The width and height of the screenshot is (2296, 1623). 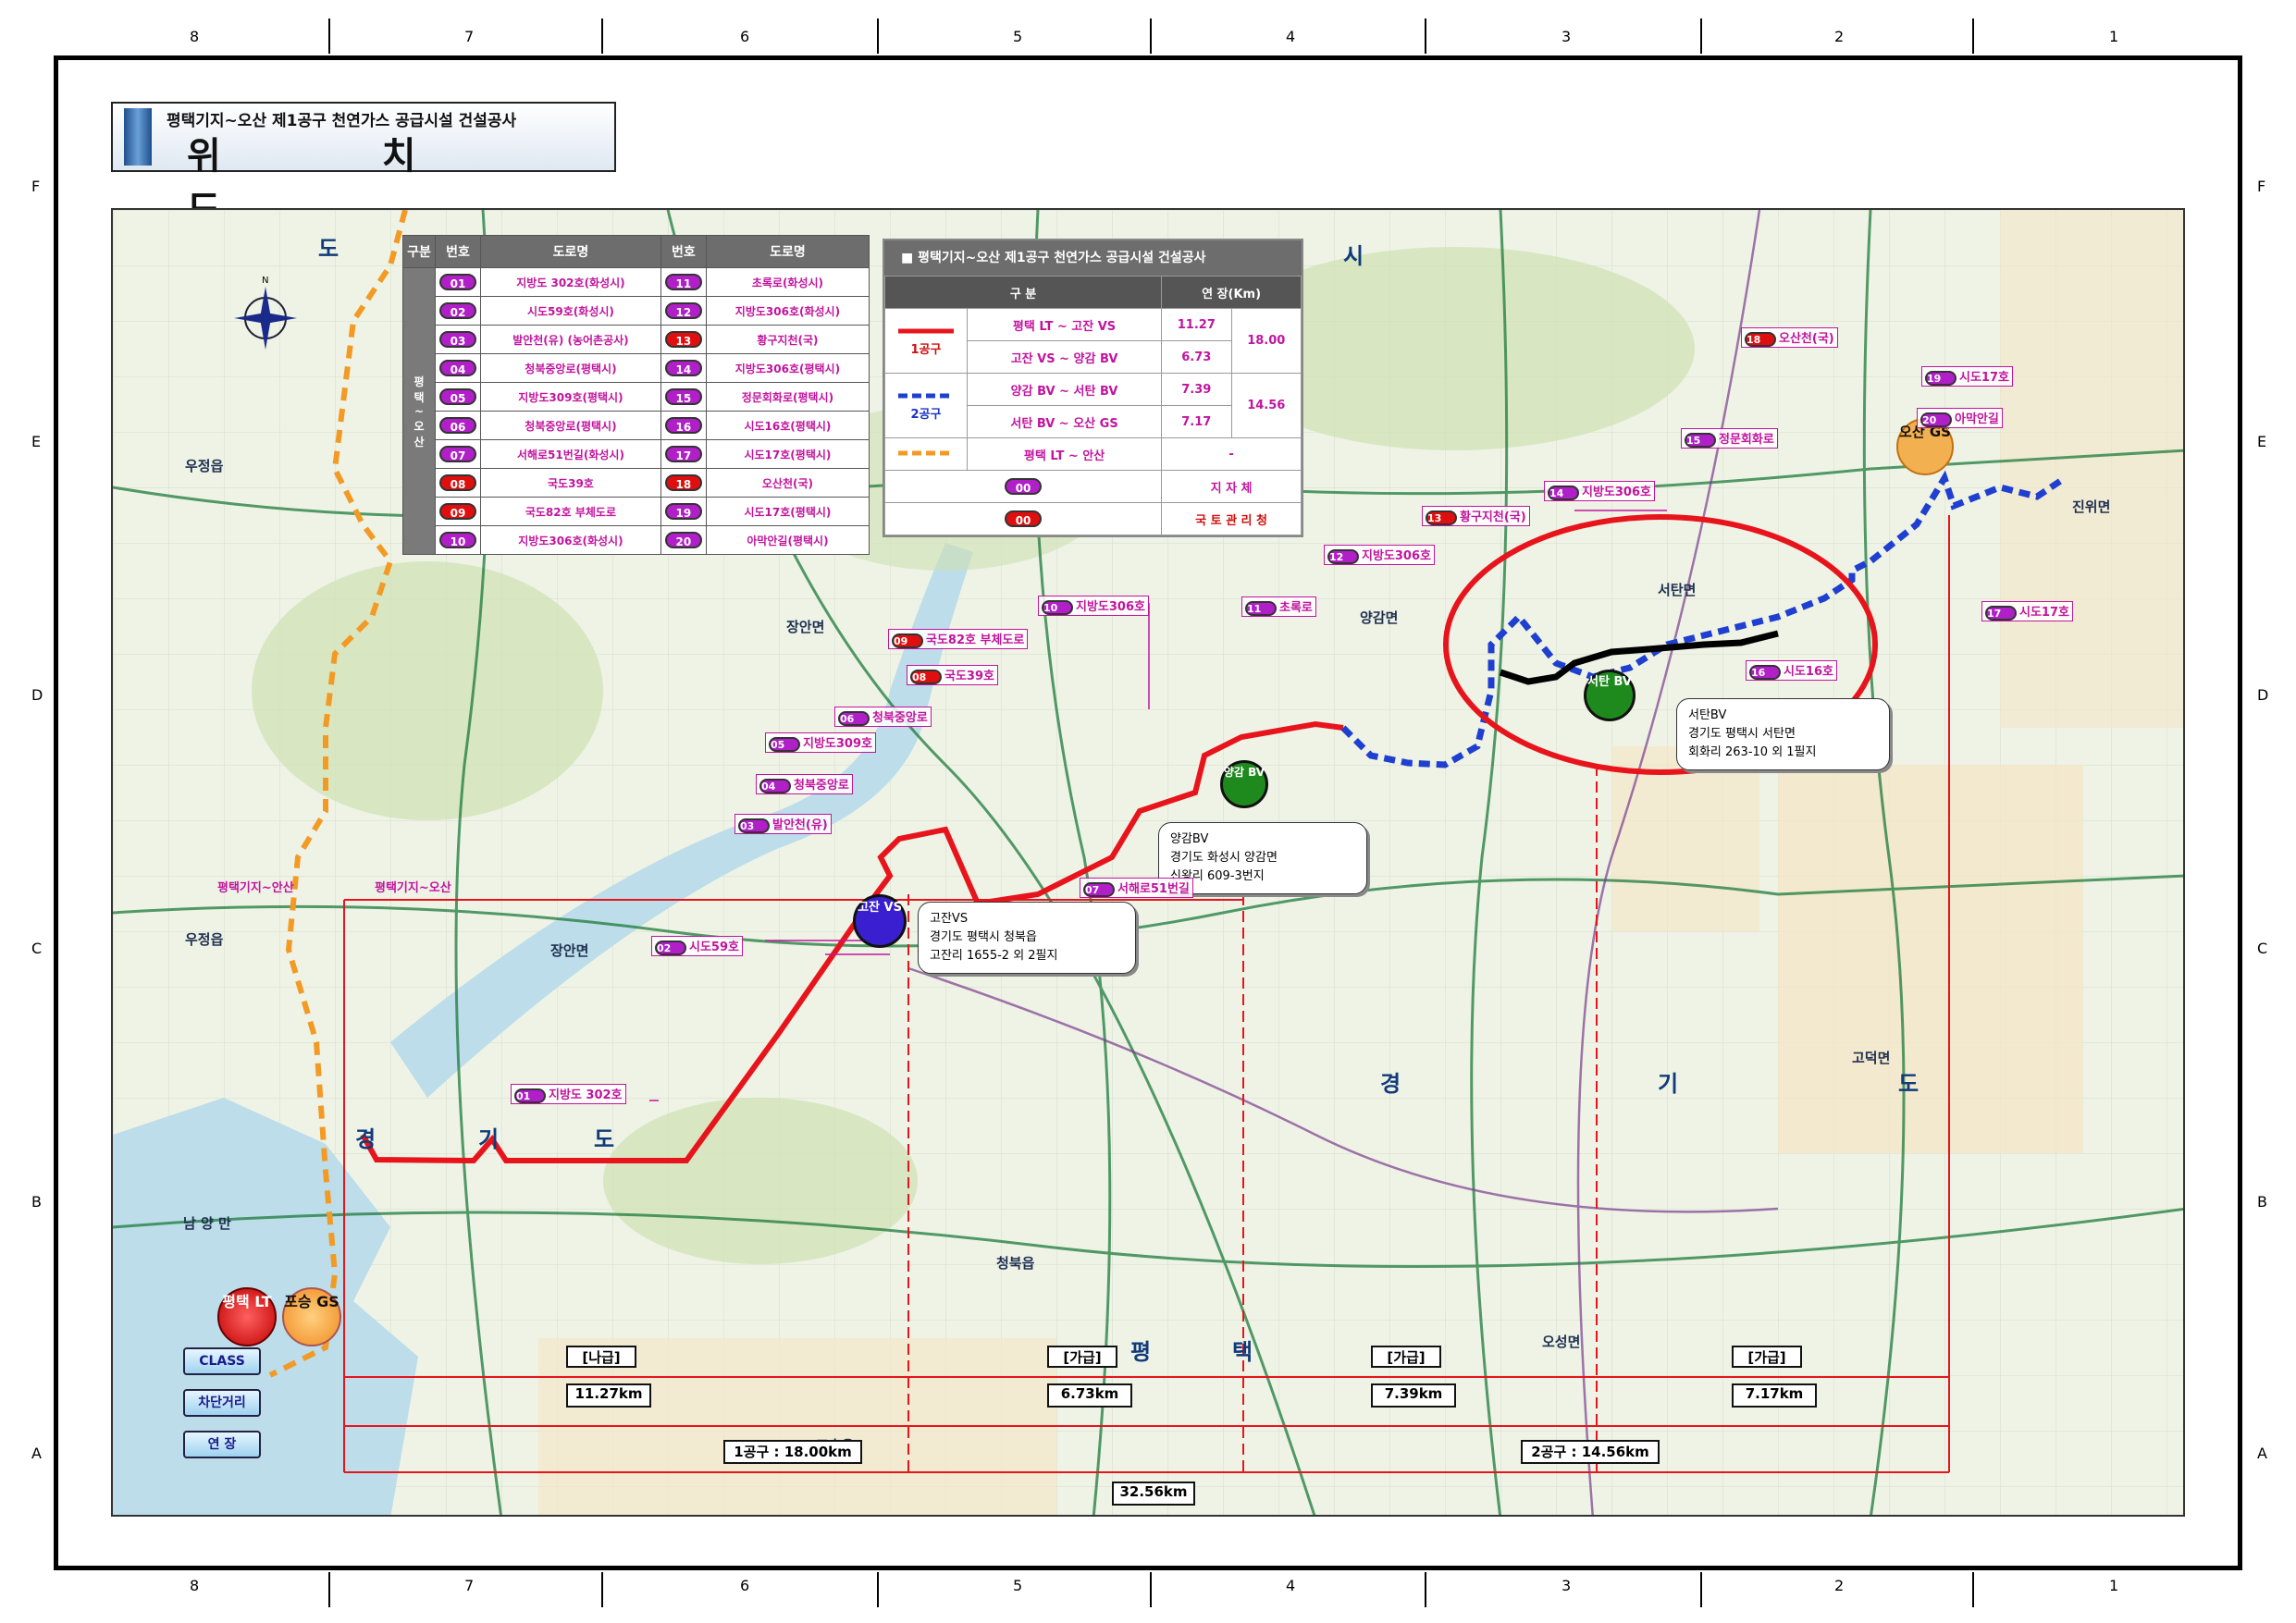 What do you see at coordinates (207, 1223) in the screenshot?
I see `place-namyang: 남 양 만` at bounding box center [207, 1223].